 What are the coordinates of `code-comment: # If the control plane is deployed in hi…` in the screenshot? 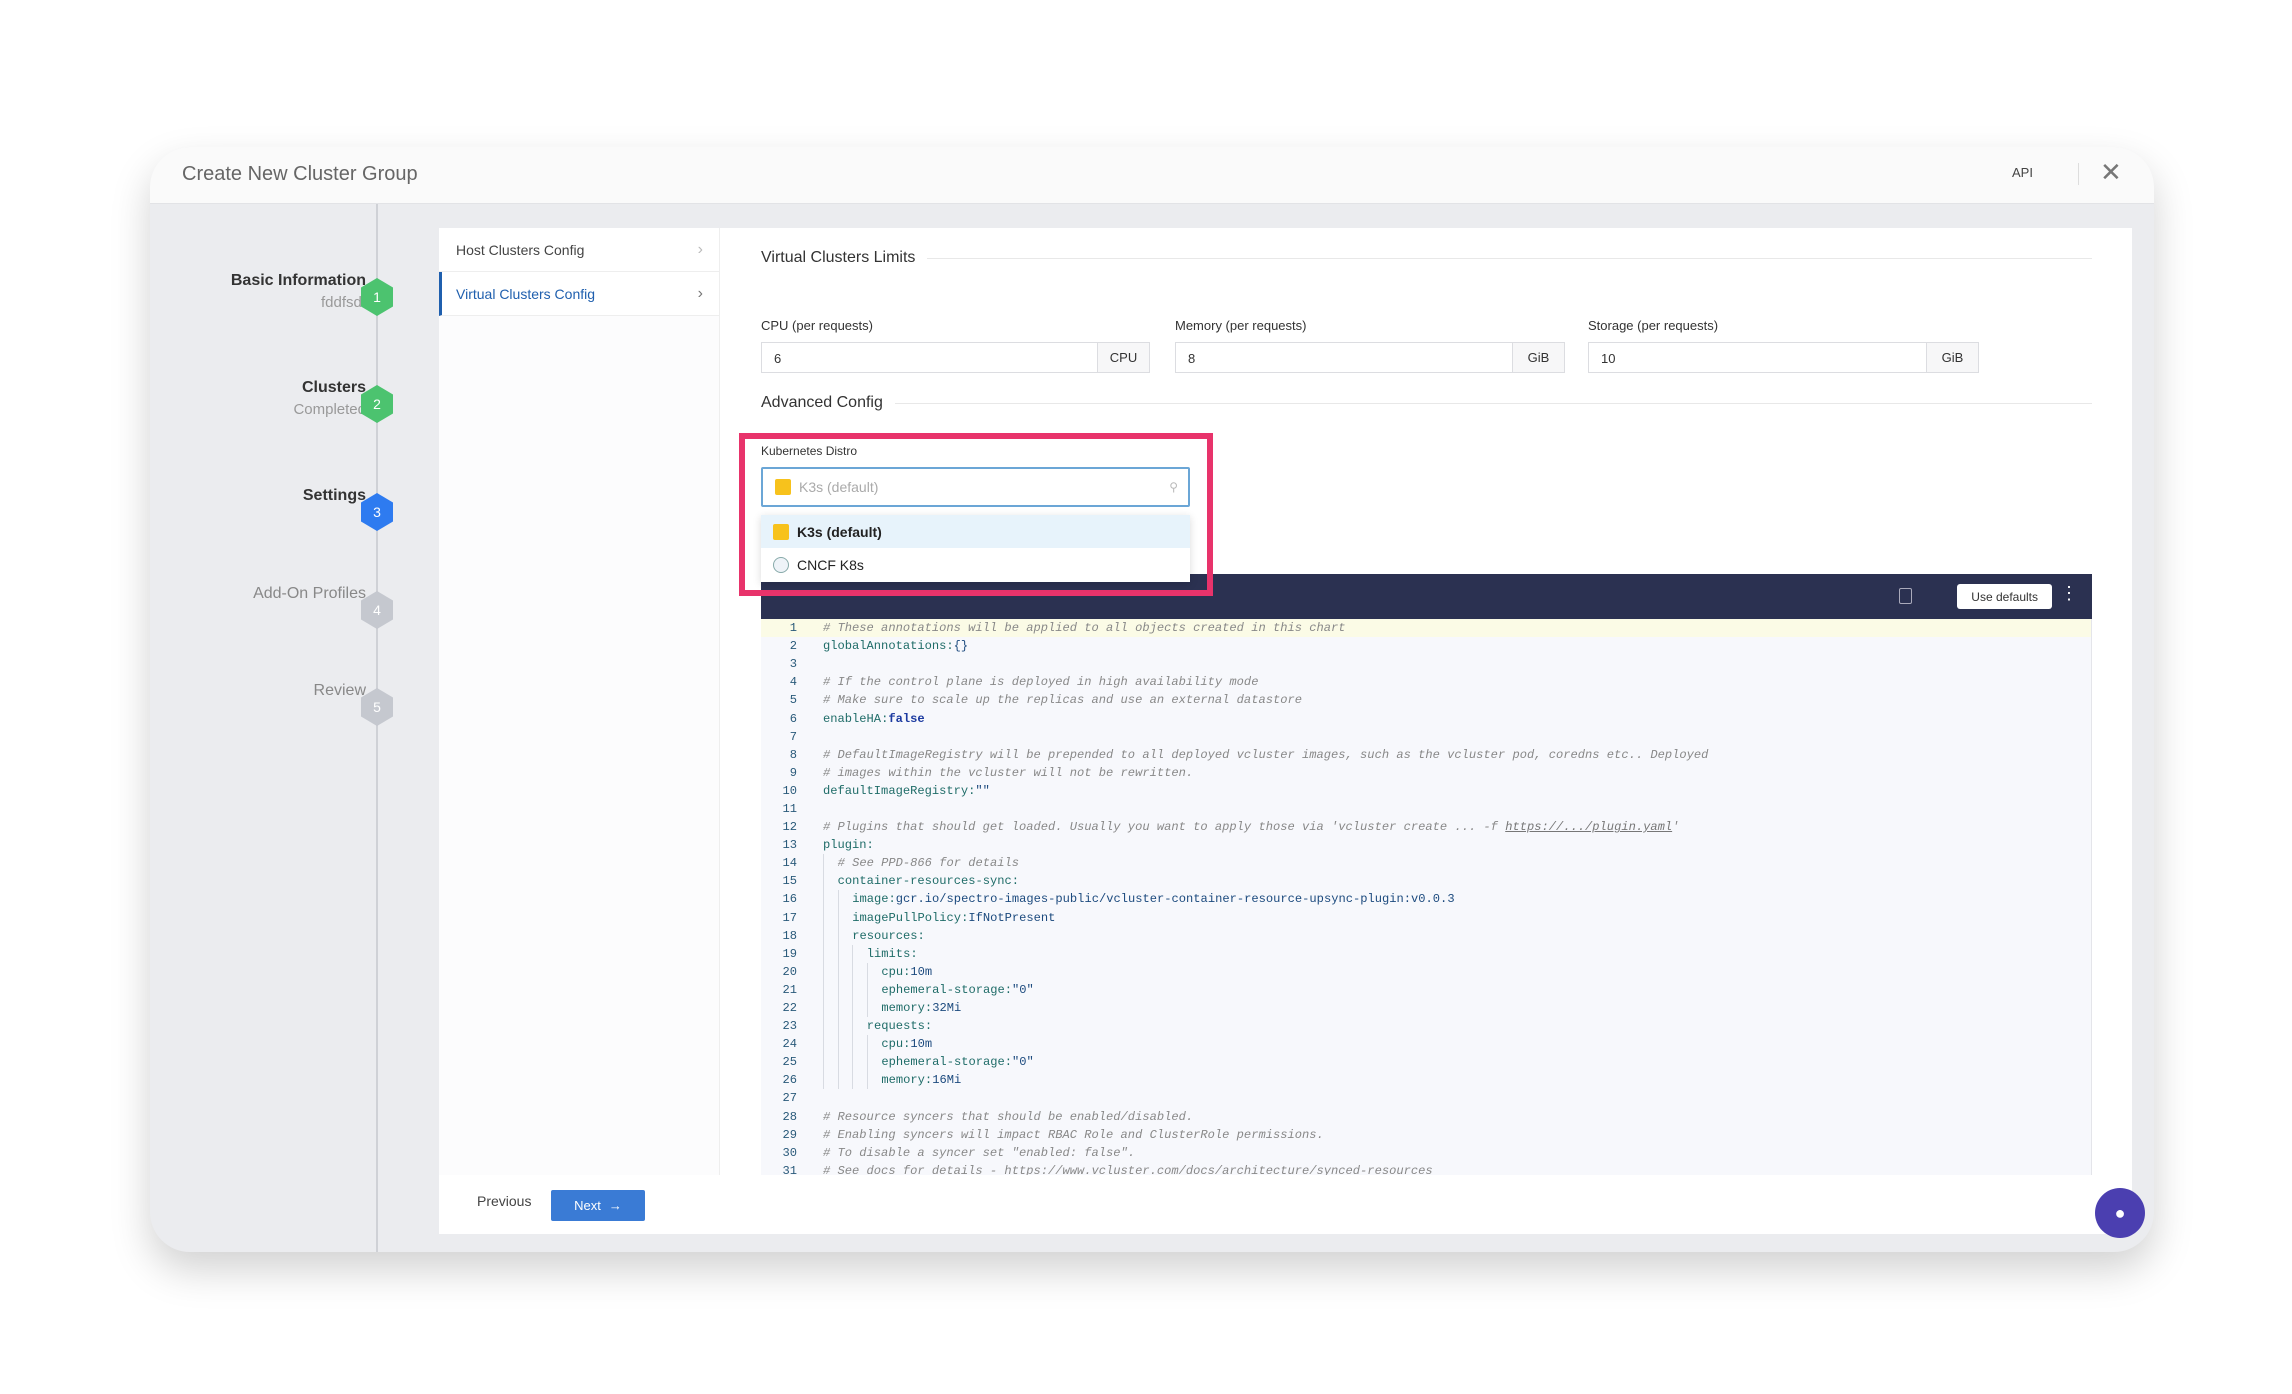 It's located at (1041, 682).